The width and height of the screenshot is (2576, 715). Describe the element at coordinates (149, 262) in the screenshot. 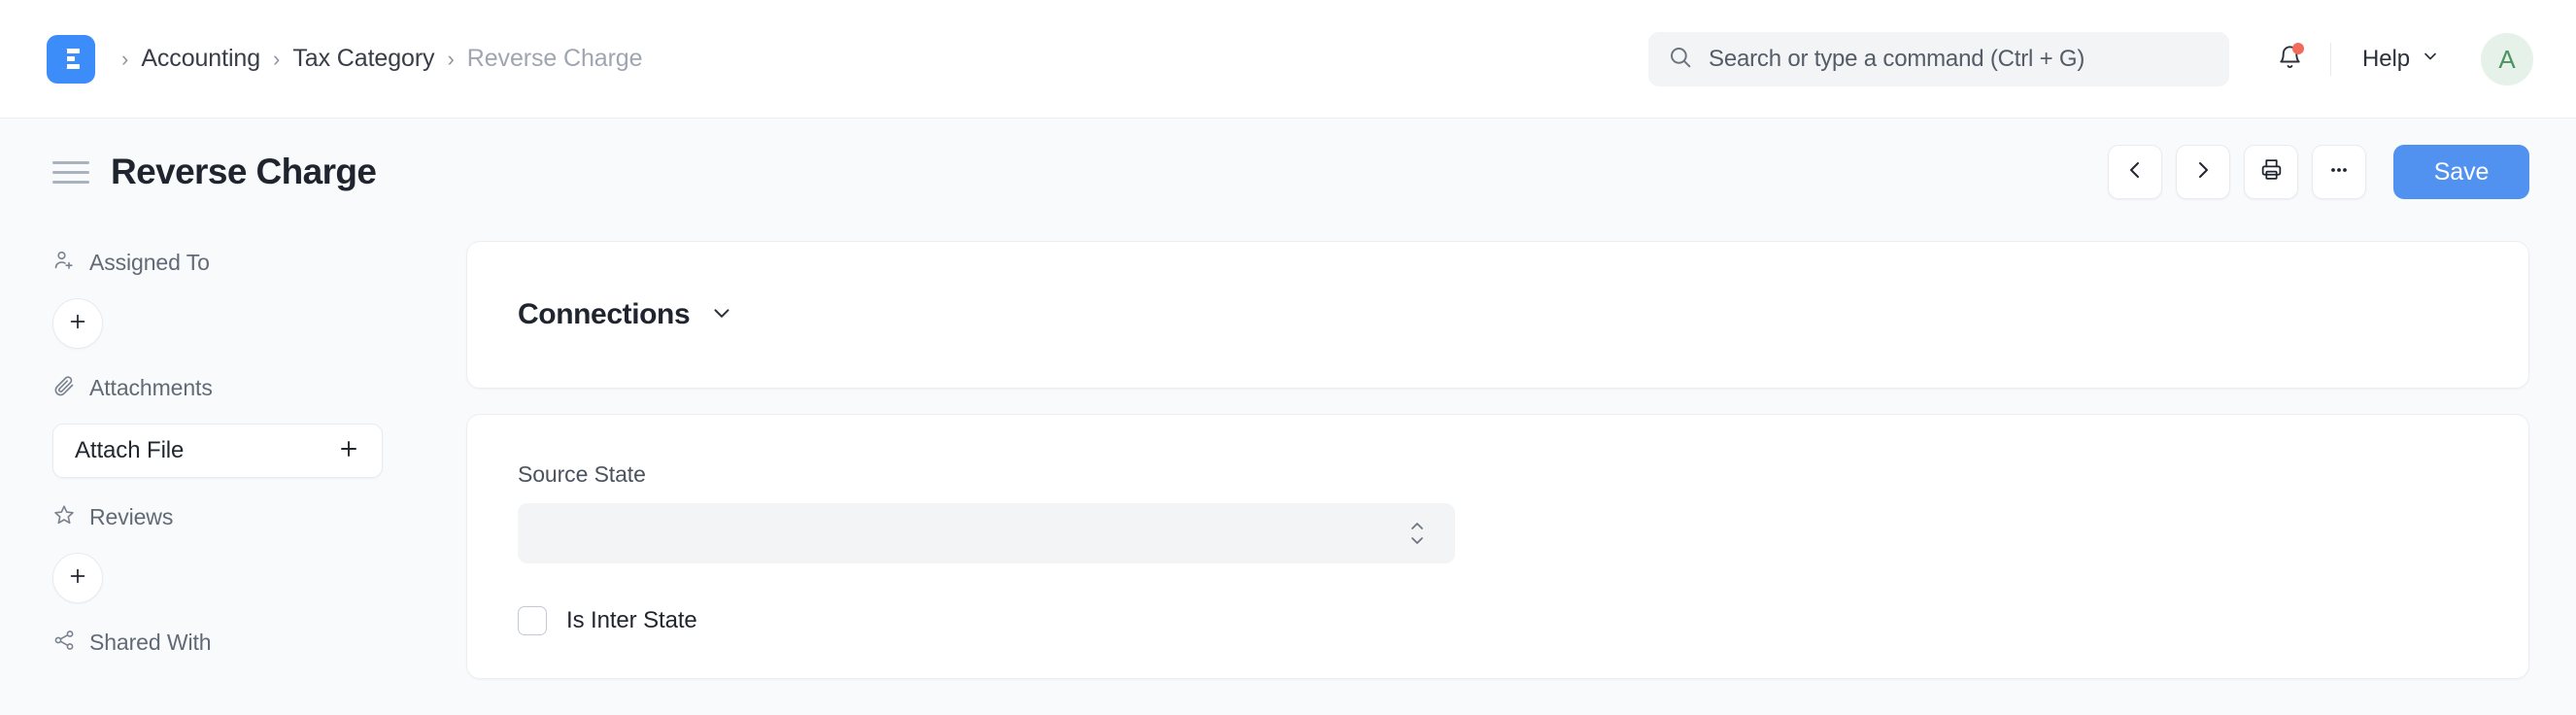

I see `sidebar-label-assigned-to: Assigned To` at that location.